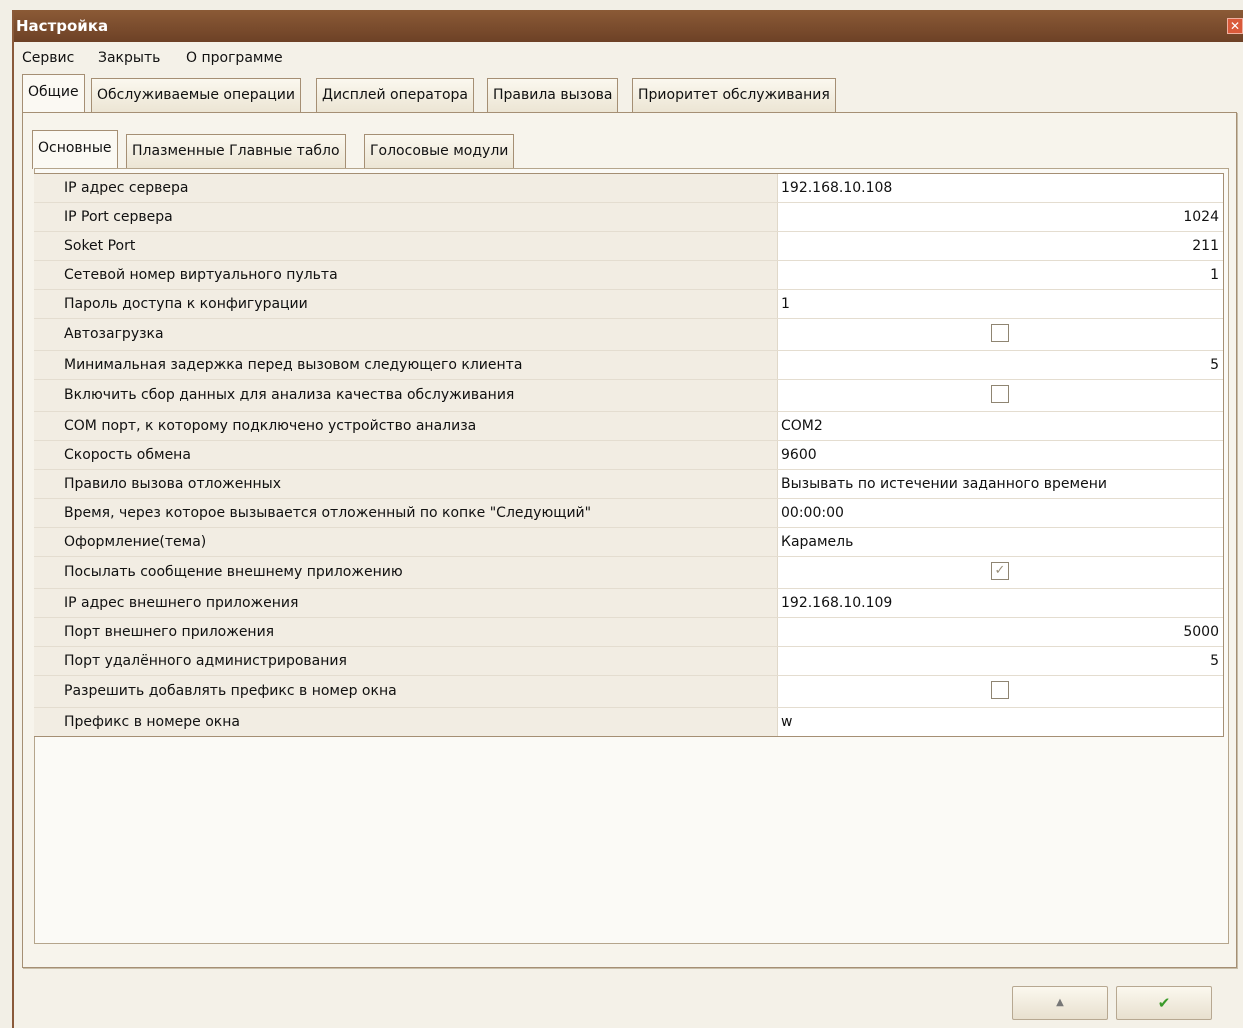  What do you see at coordinates (406, 217) in the screenshot?
I see `property-name: IP Port сервера` at bounding box center [406, 217].